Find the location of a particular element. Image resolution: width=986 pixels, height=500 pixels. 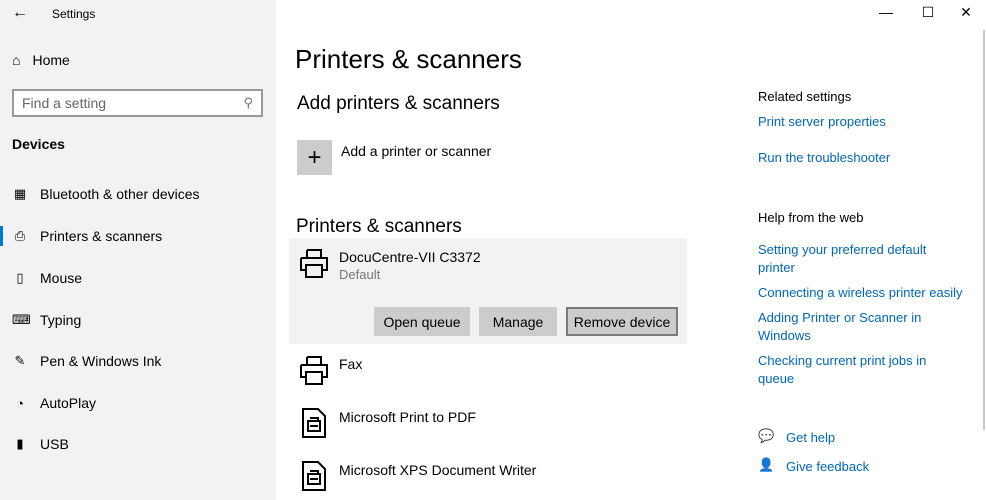

get-help-link: Get help is located at coordinates (810, 438).